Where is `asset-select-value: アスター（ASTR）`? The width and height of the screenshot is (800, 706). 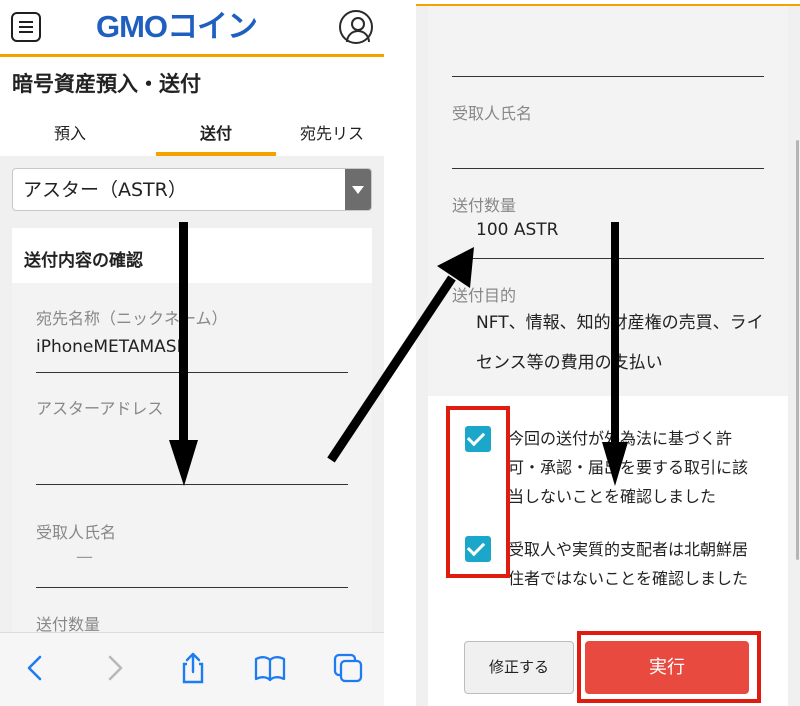
asset-select-value: アスター（ASTR） is located at coordinates (105, 190).